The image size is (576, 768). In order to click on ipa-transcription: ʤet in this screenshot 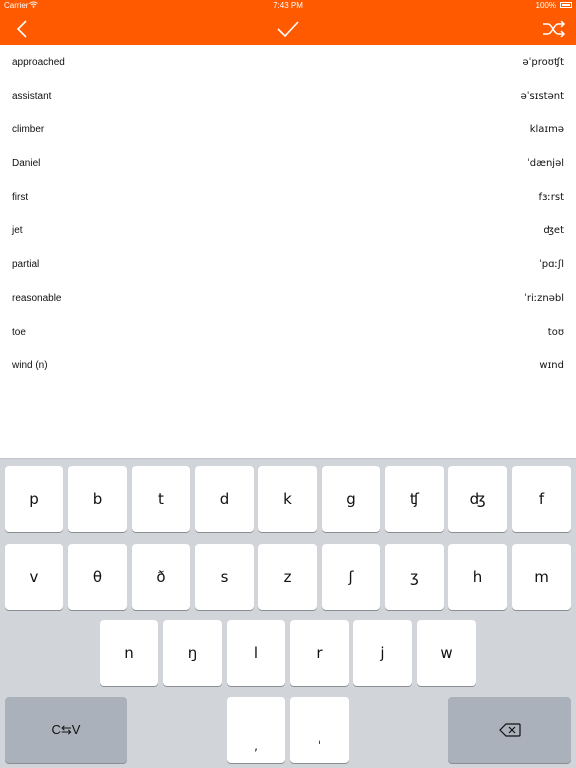, I will do `click(553, 231)`.